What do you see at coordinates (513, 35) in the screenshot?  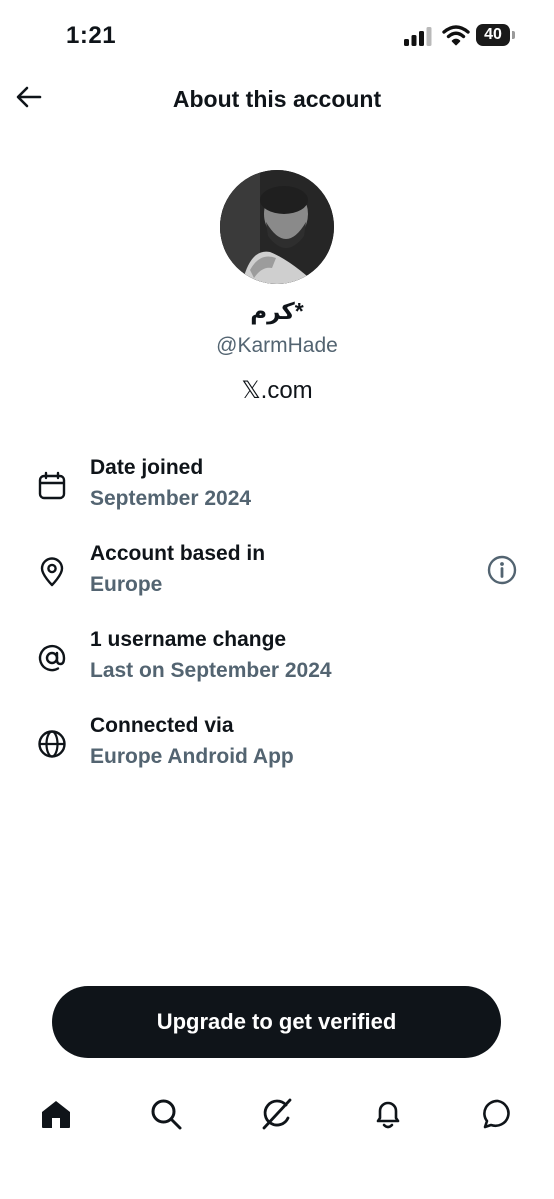 I see `battery-nub` at bounding box center [513, 35].